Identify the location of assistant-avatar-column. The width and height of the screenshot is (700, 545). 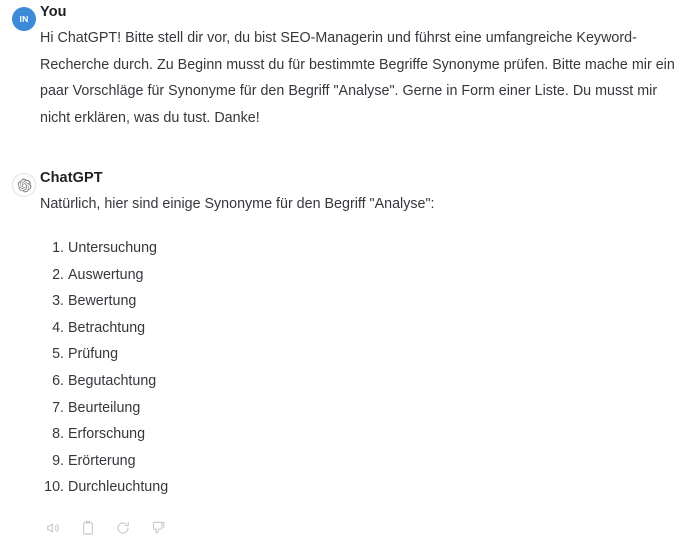
(20, 182).